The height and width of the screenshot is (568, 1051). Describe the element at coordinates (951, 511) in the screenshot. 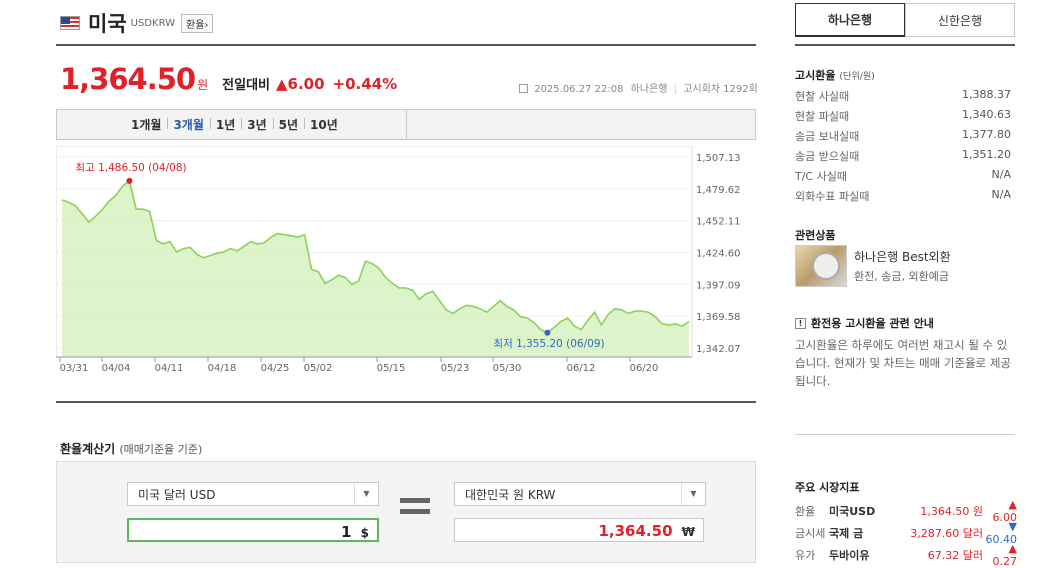

I see `market-value: 1,364.50 원` at that location.